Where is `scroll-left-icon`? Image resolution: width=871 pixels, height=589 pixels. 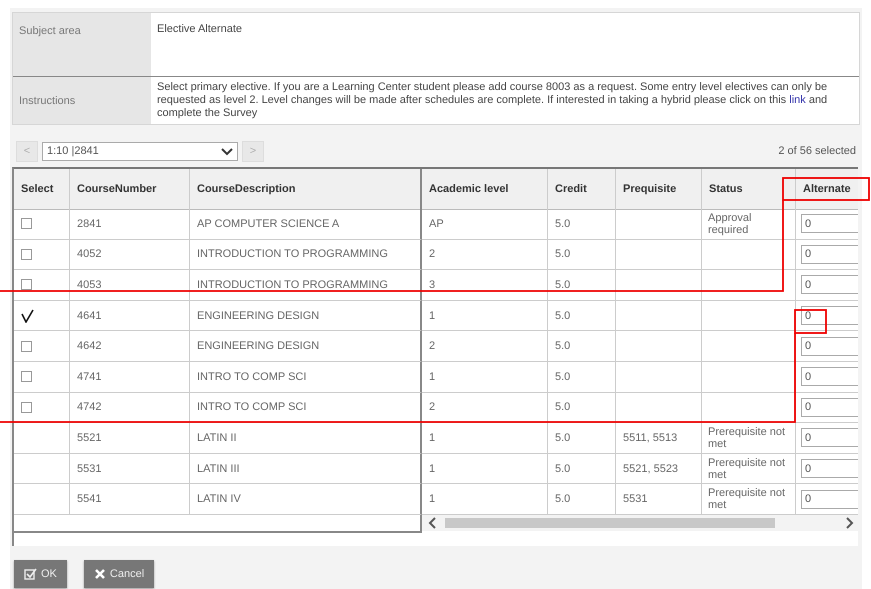
scroll-left-icon is located at coordinates (432, 522).